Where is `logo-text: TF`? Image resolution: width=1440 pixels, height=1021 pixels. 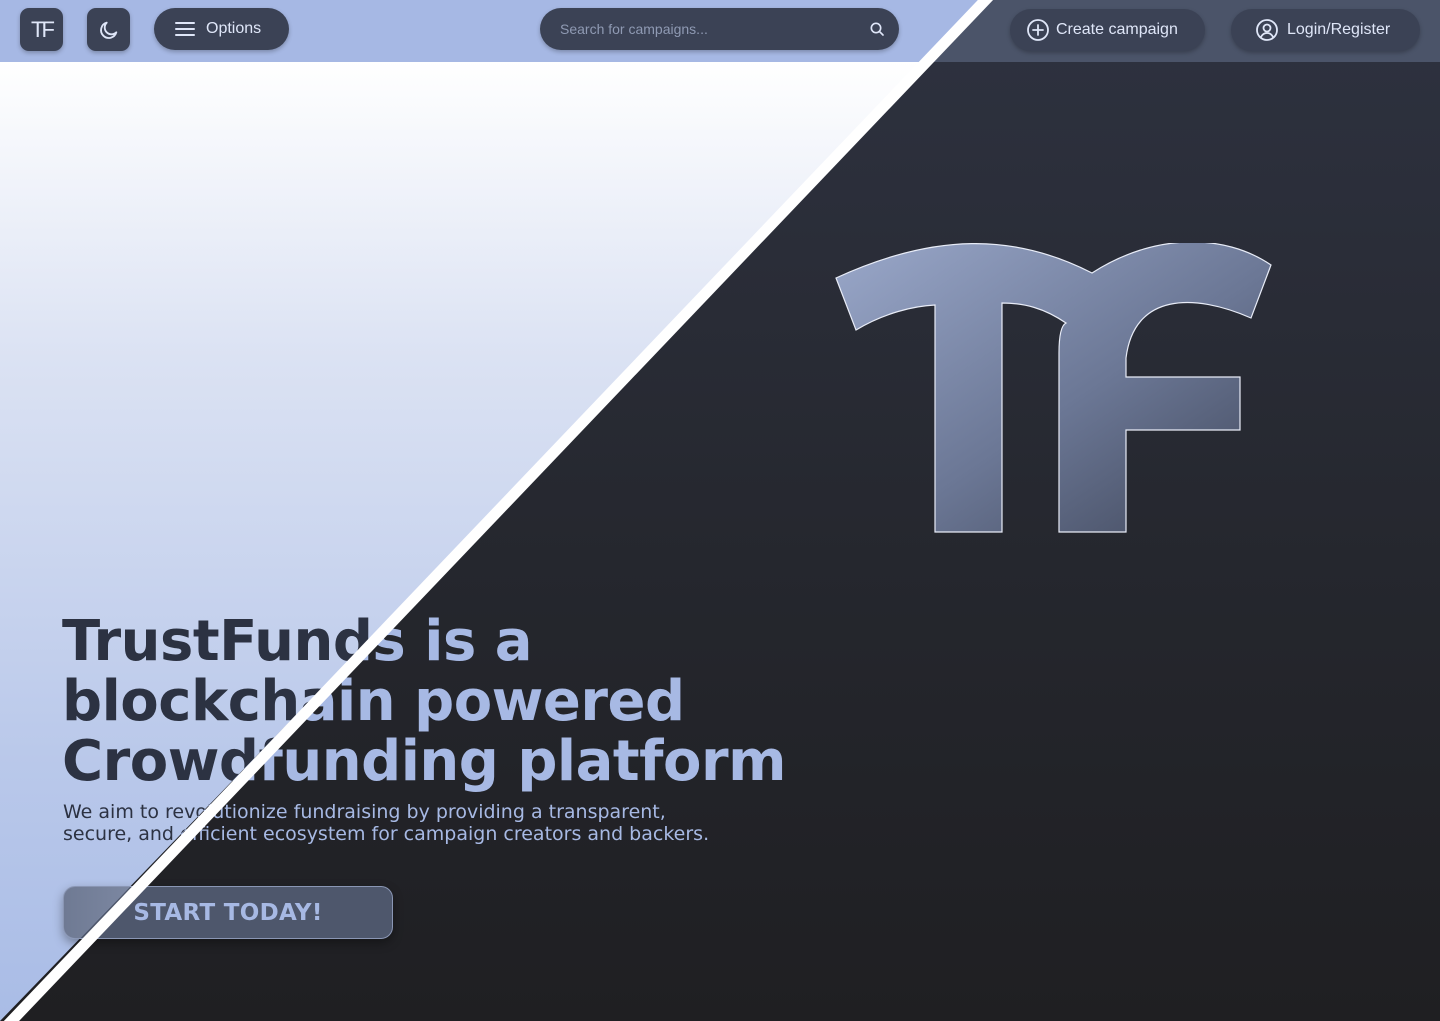 logo-text: TF is located at coordinates (43, 29).